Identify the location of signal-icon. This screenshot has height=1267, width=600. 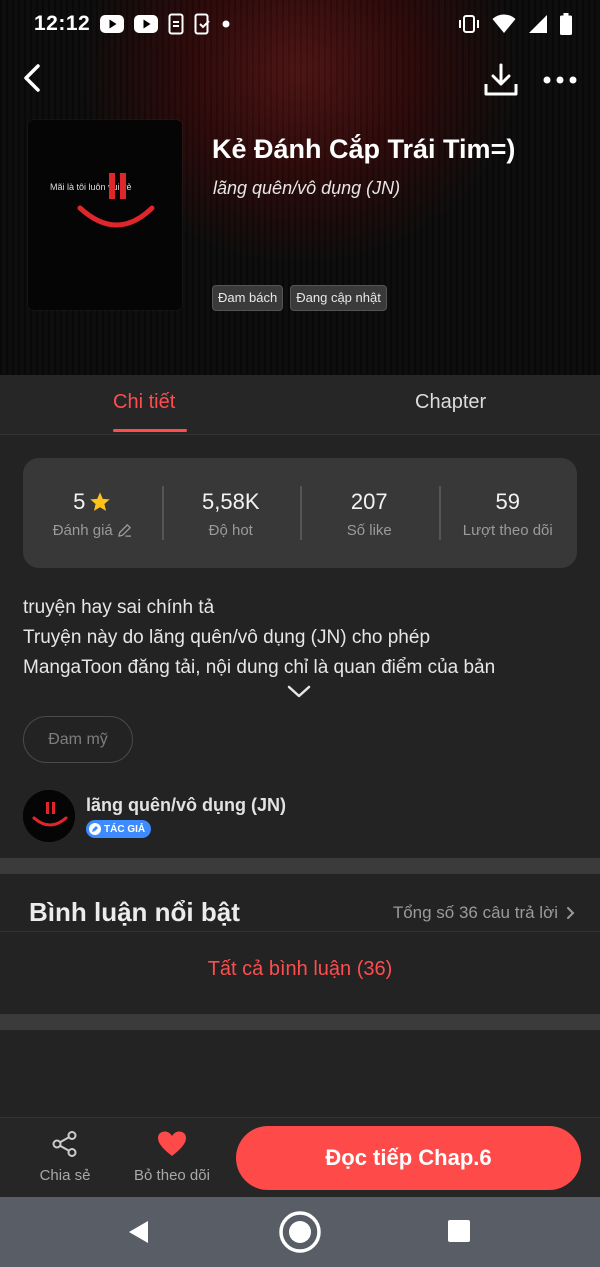
(538, 24).